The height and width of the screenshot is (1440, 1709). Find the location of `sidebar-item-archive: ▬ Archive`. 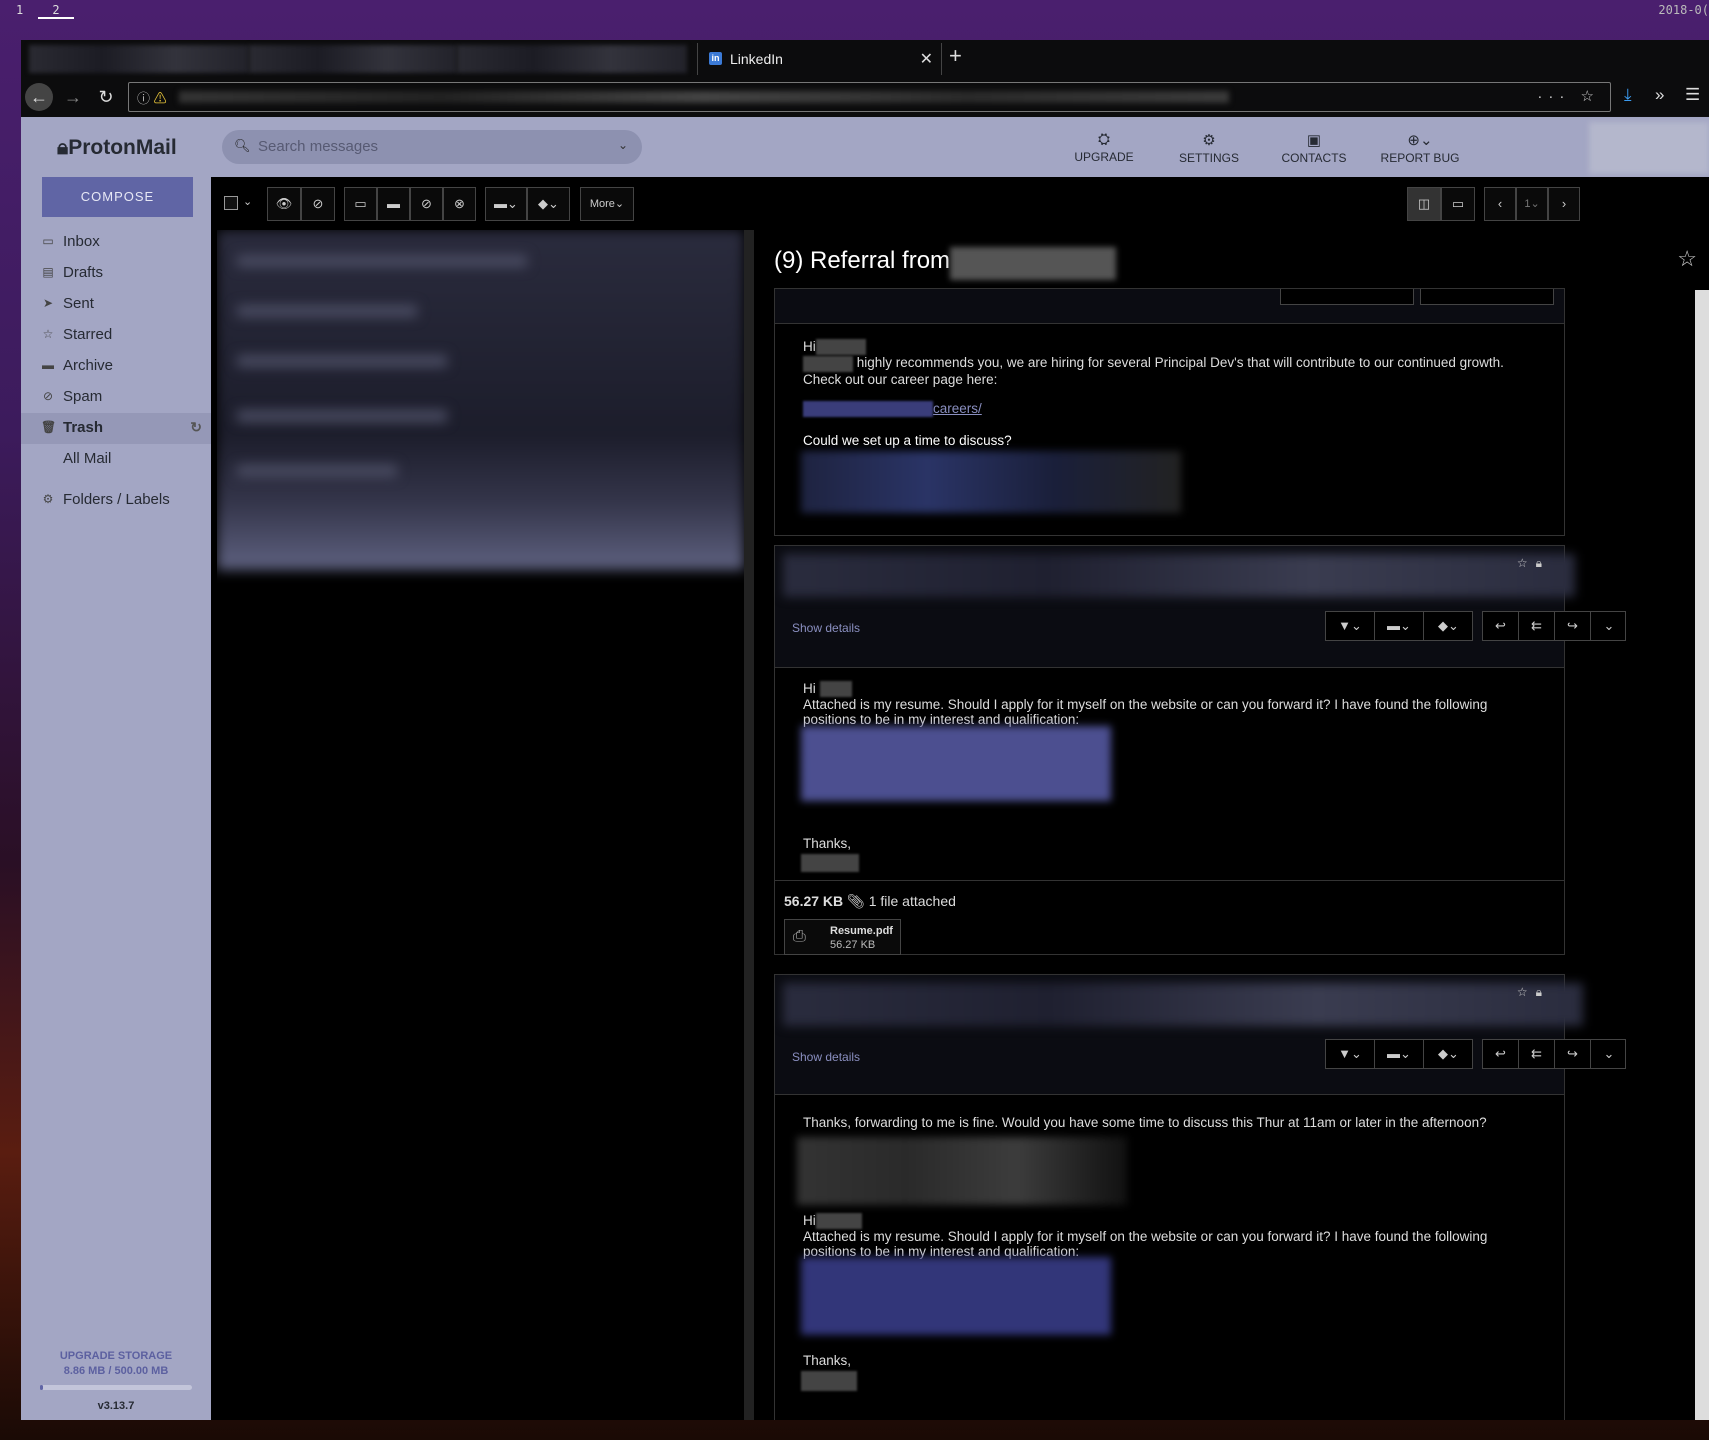

sidebar-item-archive: ▬ Archive is located at coordinates (116, 366).